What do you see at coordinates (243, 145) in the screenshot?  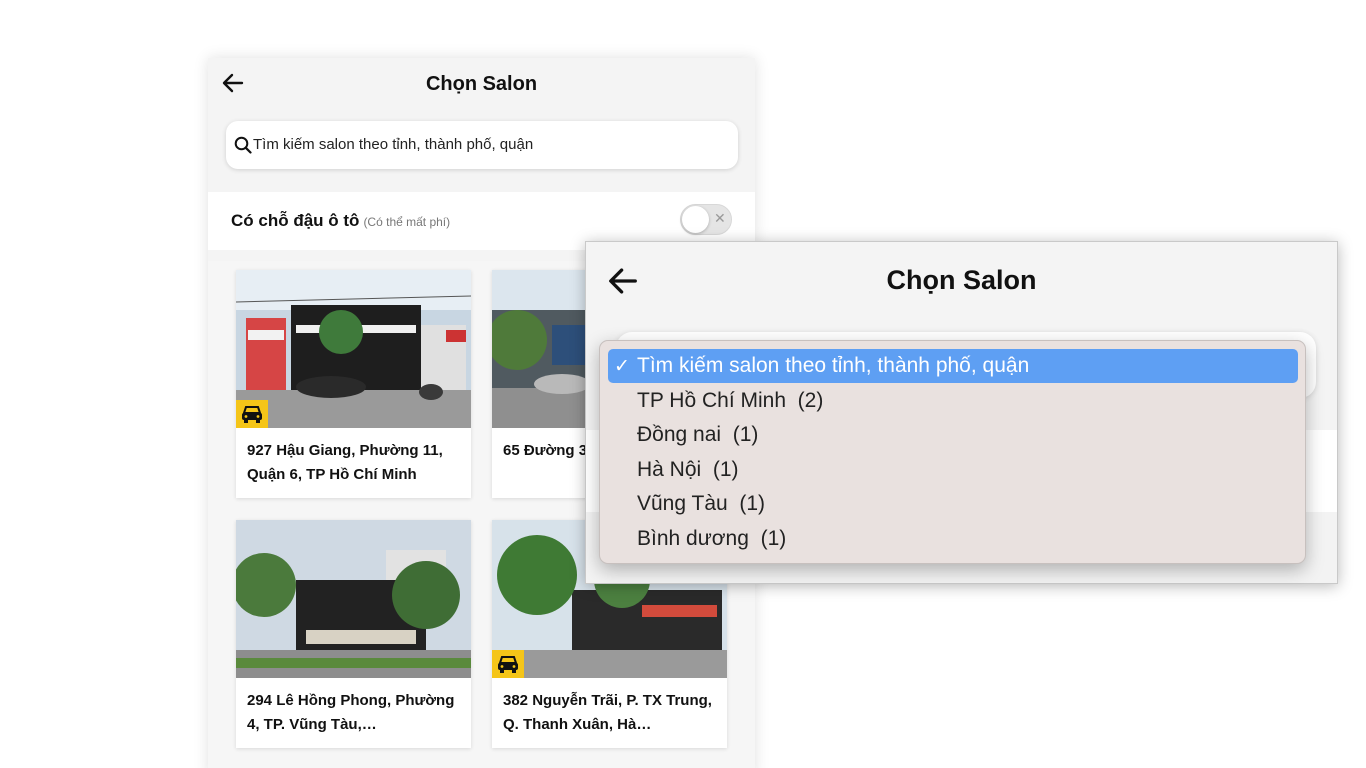 I see `search-icon` at bounding box center [243, 145].